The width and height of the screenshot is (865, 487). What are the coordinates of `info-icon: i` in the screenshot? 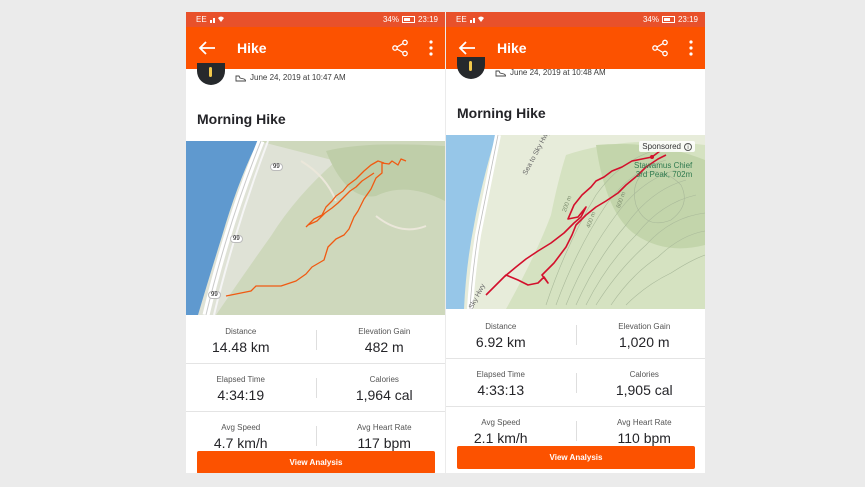 It's located at (688, 146).